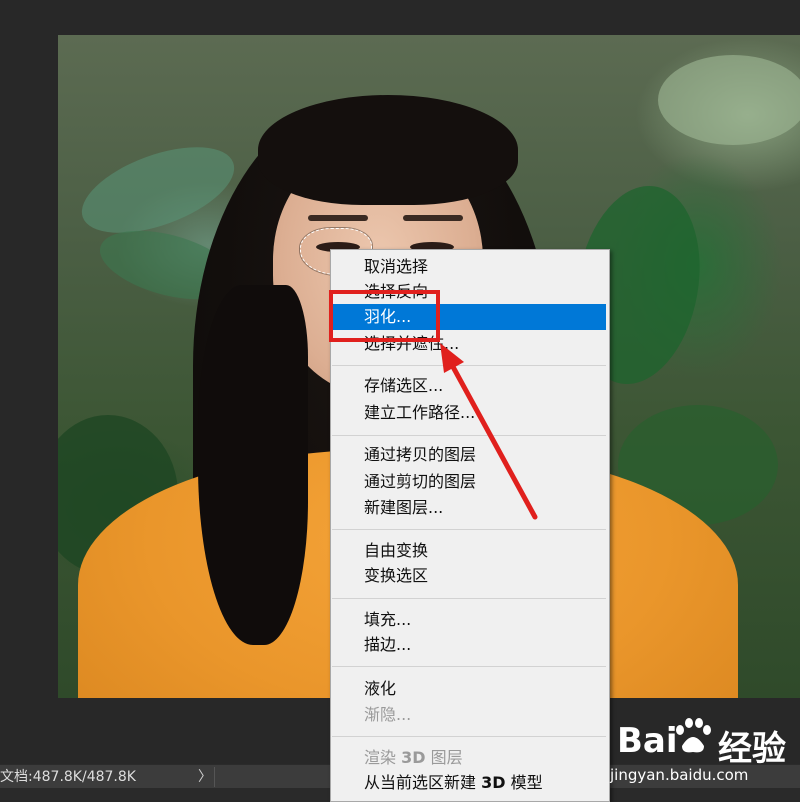 This screenshot has width=800, height=802. What do you see at coordinates (469, 758) in the screenshot?
I see `menu-item-render-3d-layer: 渲染 3D 图层` at bounding box center [469, 758].